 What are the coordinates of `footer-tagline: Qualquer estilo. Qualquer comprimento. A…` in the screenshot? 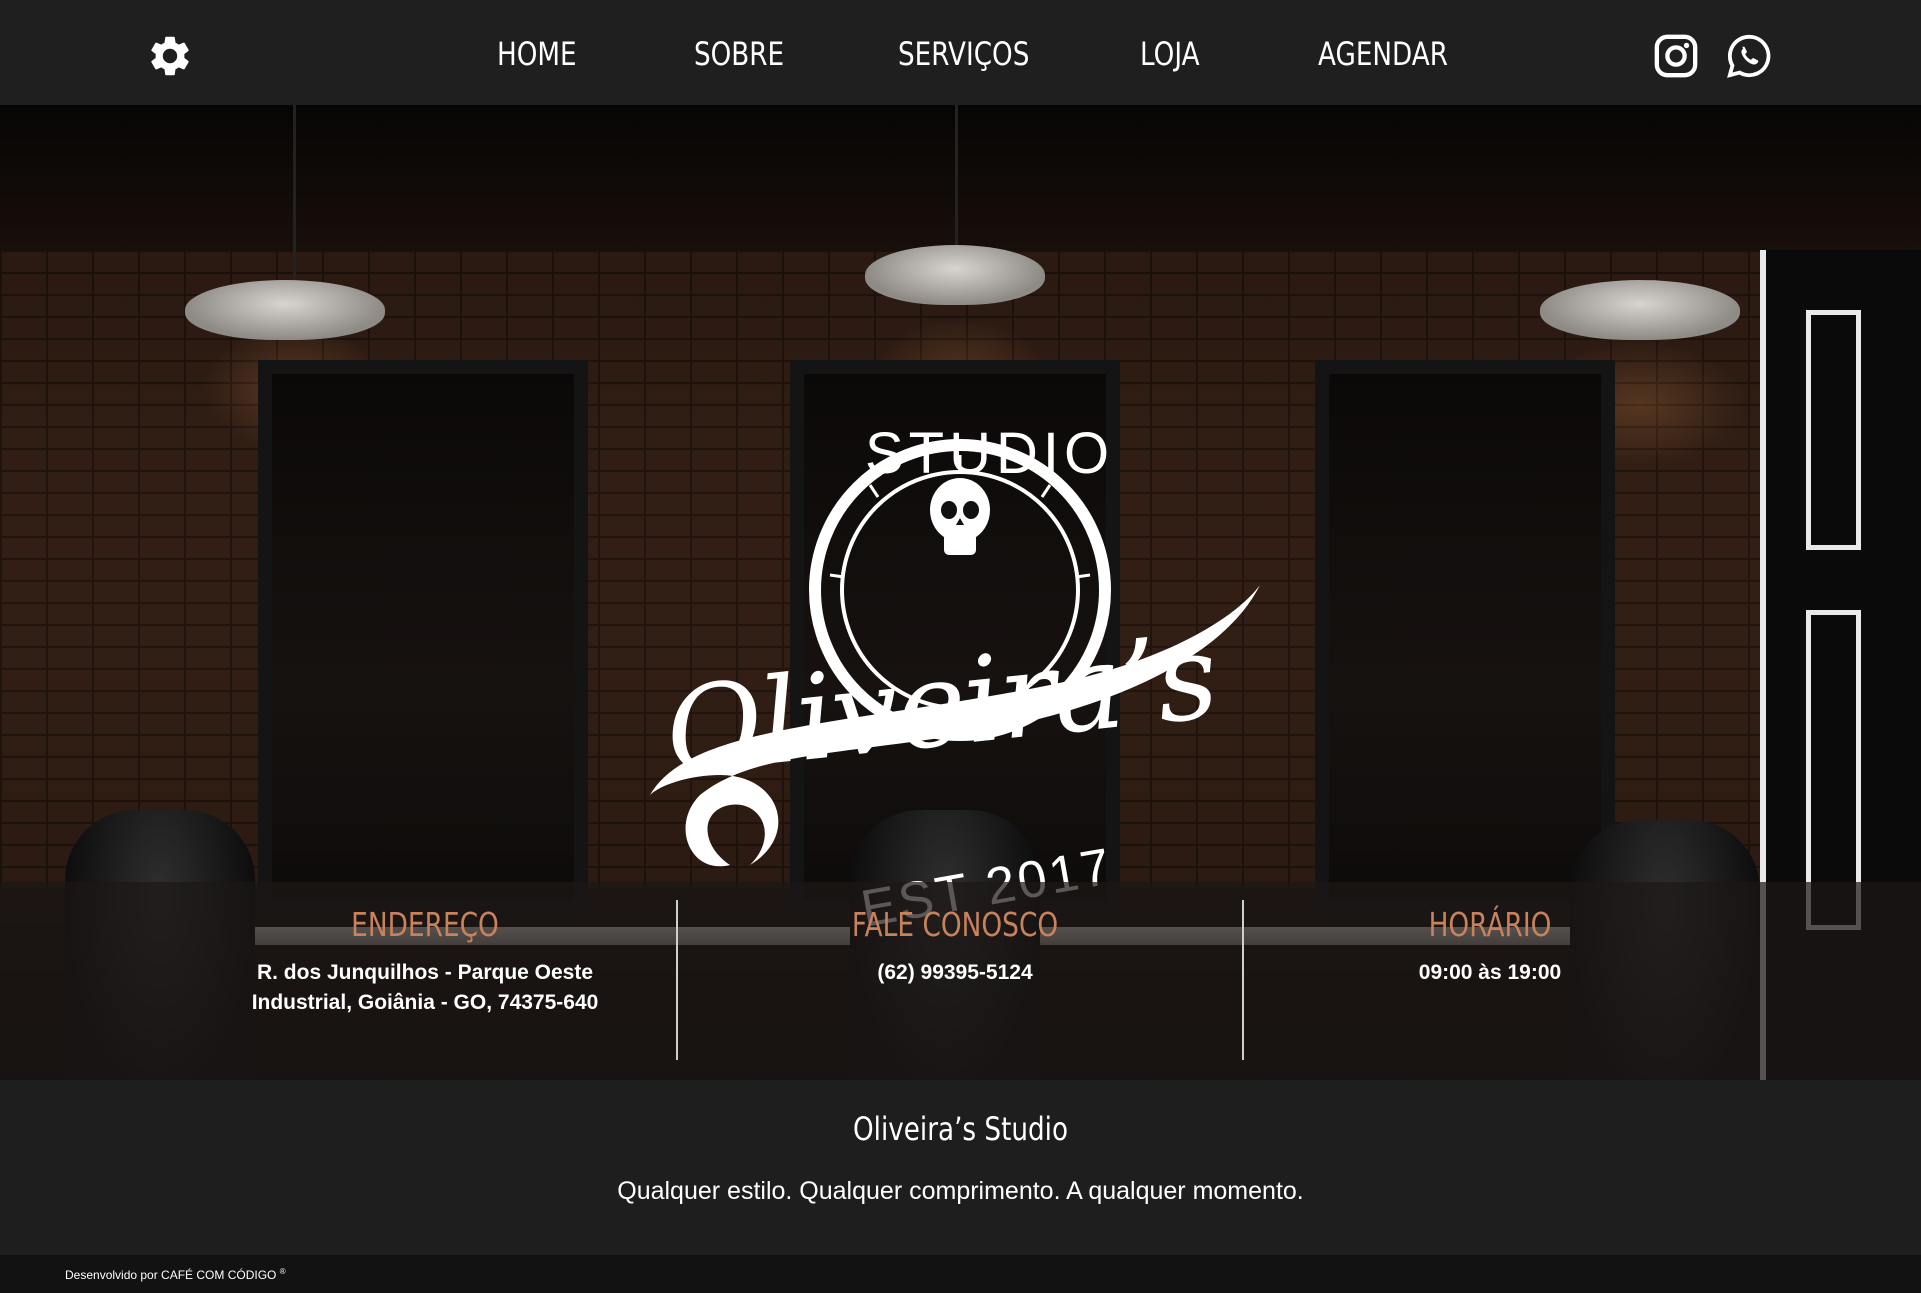 It's located at (960, 1191).